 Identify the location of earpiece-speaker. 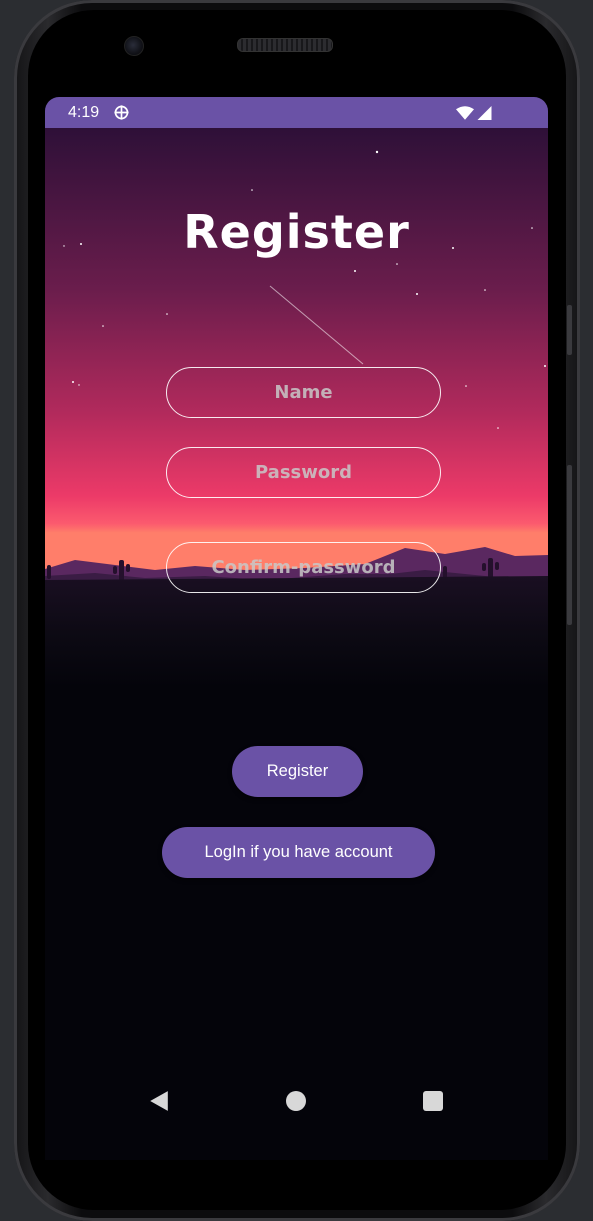
(285, 45).